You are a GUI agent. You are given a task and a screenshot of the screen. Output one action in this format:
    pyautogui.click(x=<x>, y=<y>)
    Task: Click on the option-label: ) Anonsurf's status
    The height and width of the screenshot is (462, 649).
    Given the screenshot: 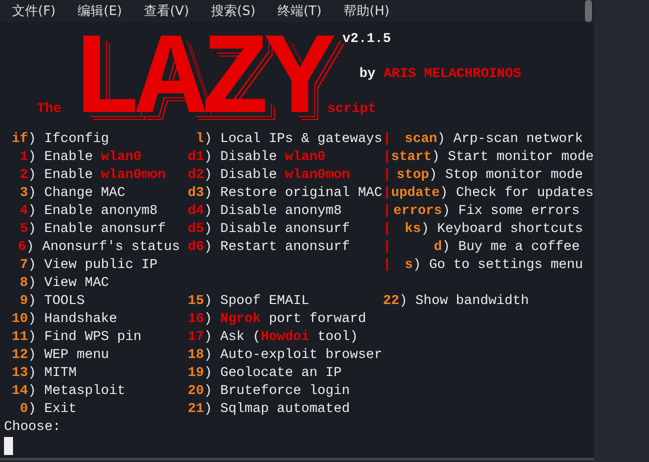 What is the action you would take?
    pyautogui.click(x=103, y=248)
    